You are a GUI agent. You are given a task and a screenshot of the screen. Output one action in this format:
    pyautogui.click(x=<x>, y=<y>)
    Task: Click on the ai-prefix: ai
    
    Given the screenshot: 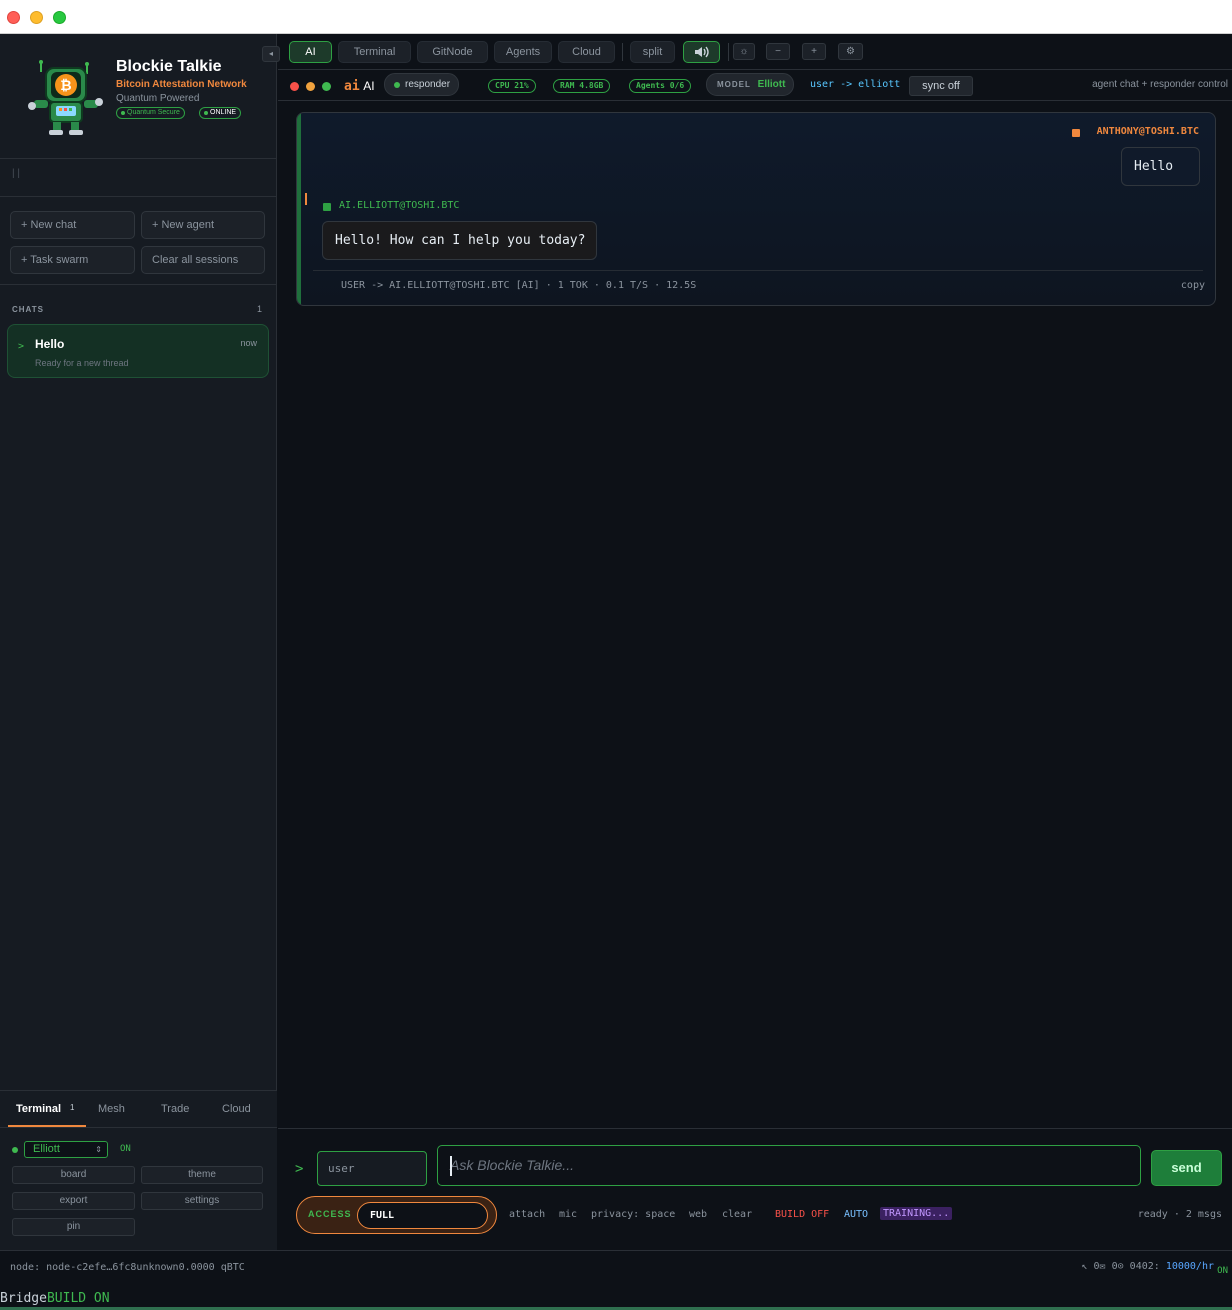 What is the action you would take?
    pyautogui.click(x=352, y=86)
    